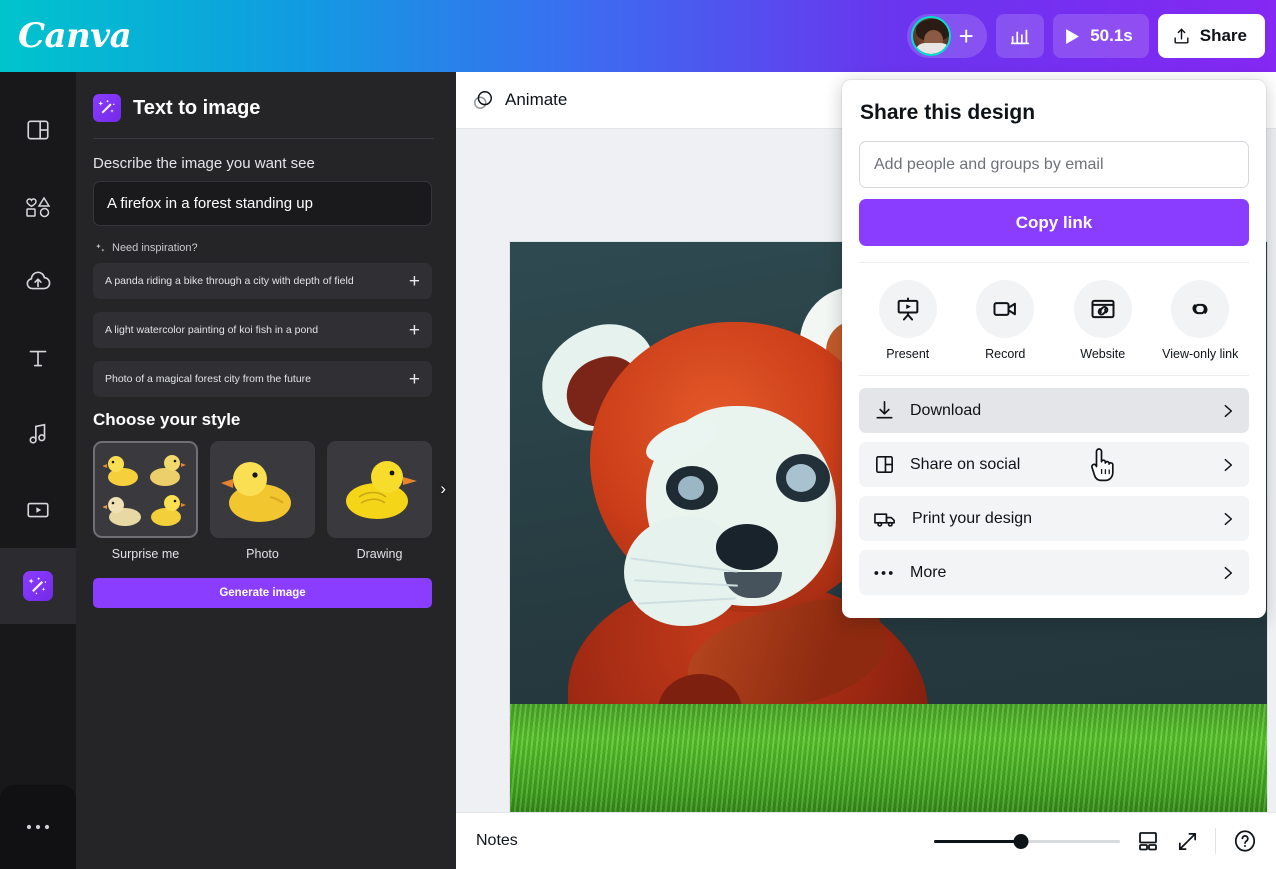 This screenshot has height=869, width=1276. I want to click on zoom-slider, so click(1027, 841).